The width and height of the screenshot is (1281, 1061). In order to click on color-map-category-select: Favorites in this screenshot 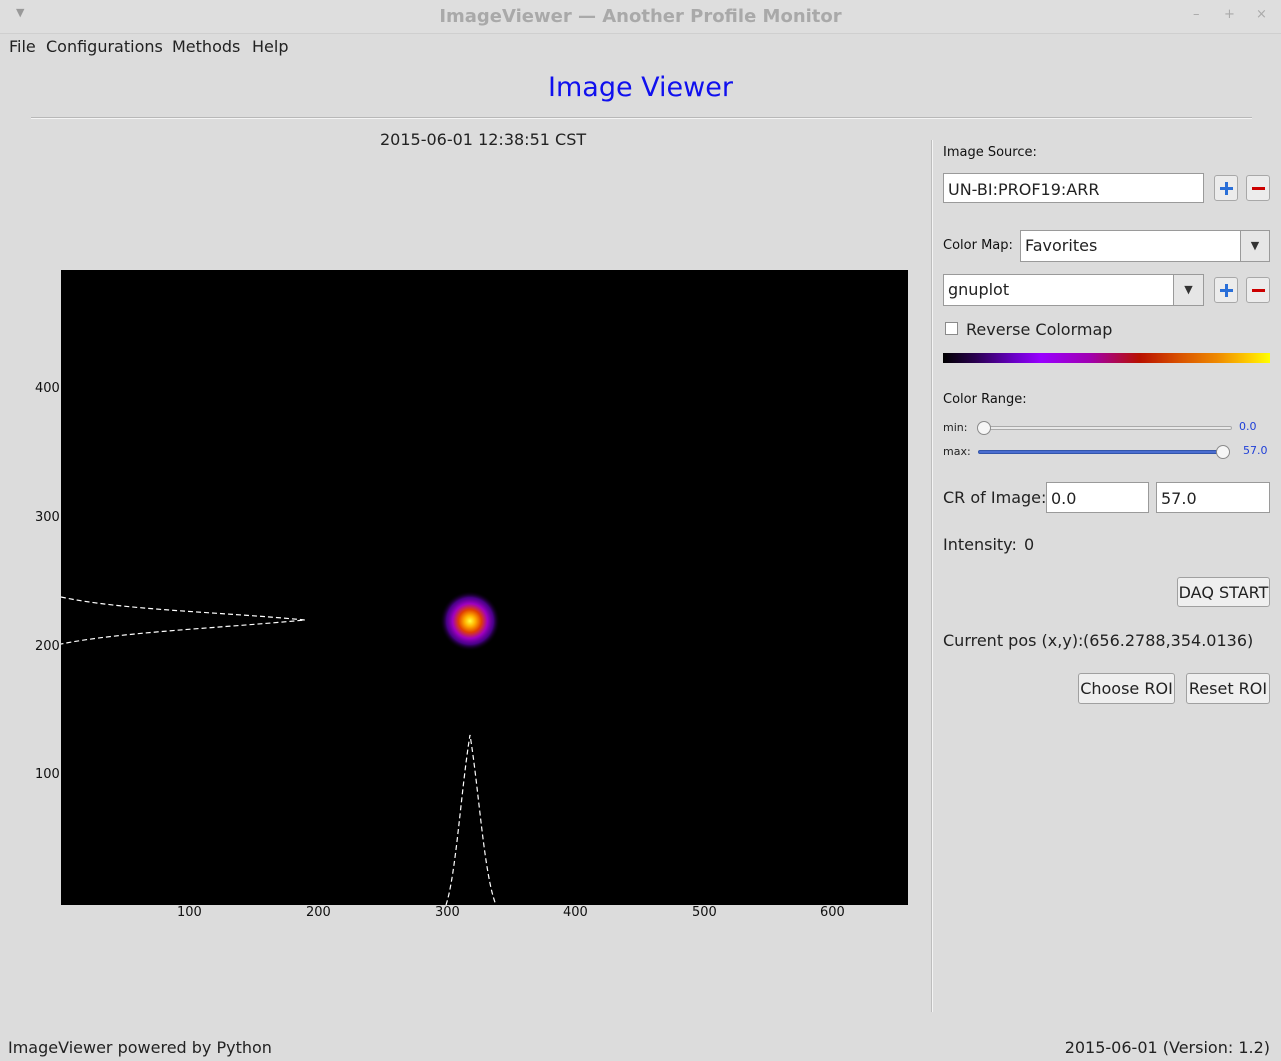, I will do `click(1130, 246)`.